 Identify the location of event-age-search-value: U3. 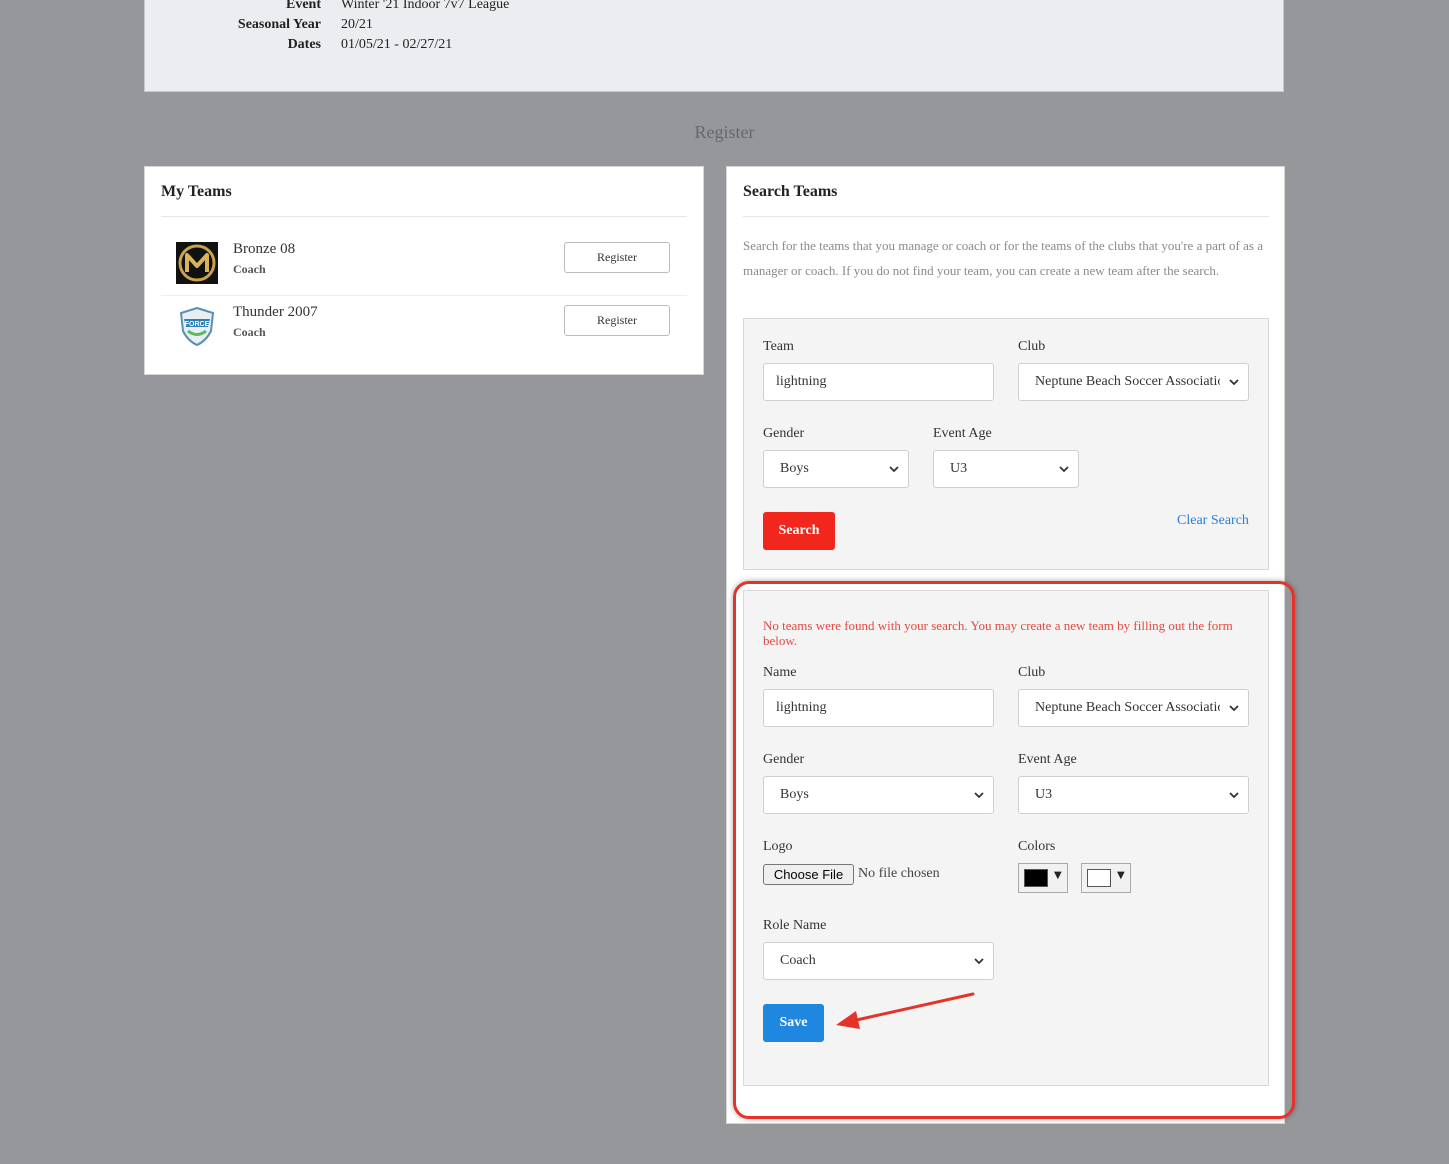
(959, 468).